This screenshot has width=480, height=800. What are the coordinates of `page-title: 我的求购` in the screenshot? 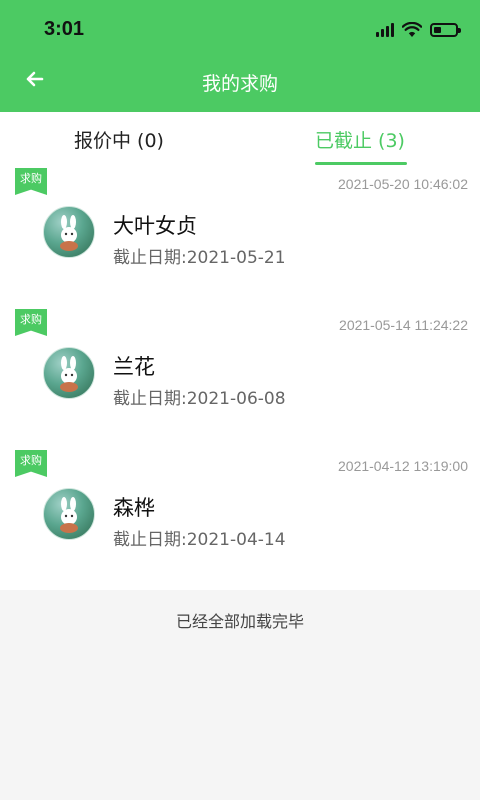 It's located at (239, 84).